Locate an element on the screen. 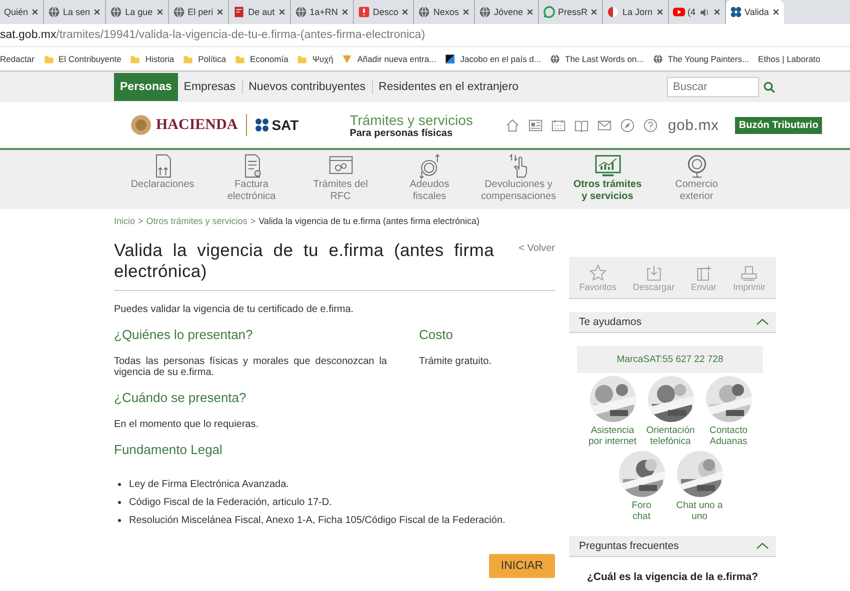 Image resolution: width=850 pixels, height=591 pixels. nav-item: Adeudos fiscales is located at coordinates (429, 179).